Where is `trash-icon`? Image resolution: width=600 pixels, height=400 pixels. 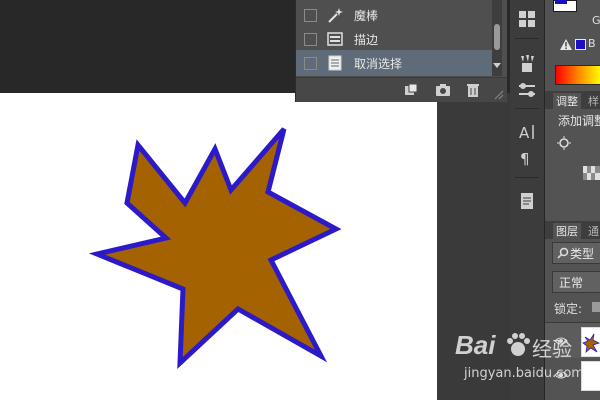 trash-icon is located at coordinates (473, 90).